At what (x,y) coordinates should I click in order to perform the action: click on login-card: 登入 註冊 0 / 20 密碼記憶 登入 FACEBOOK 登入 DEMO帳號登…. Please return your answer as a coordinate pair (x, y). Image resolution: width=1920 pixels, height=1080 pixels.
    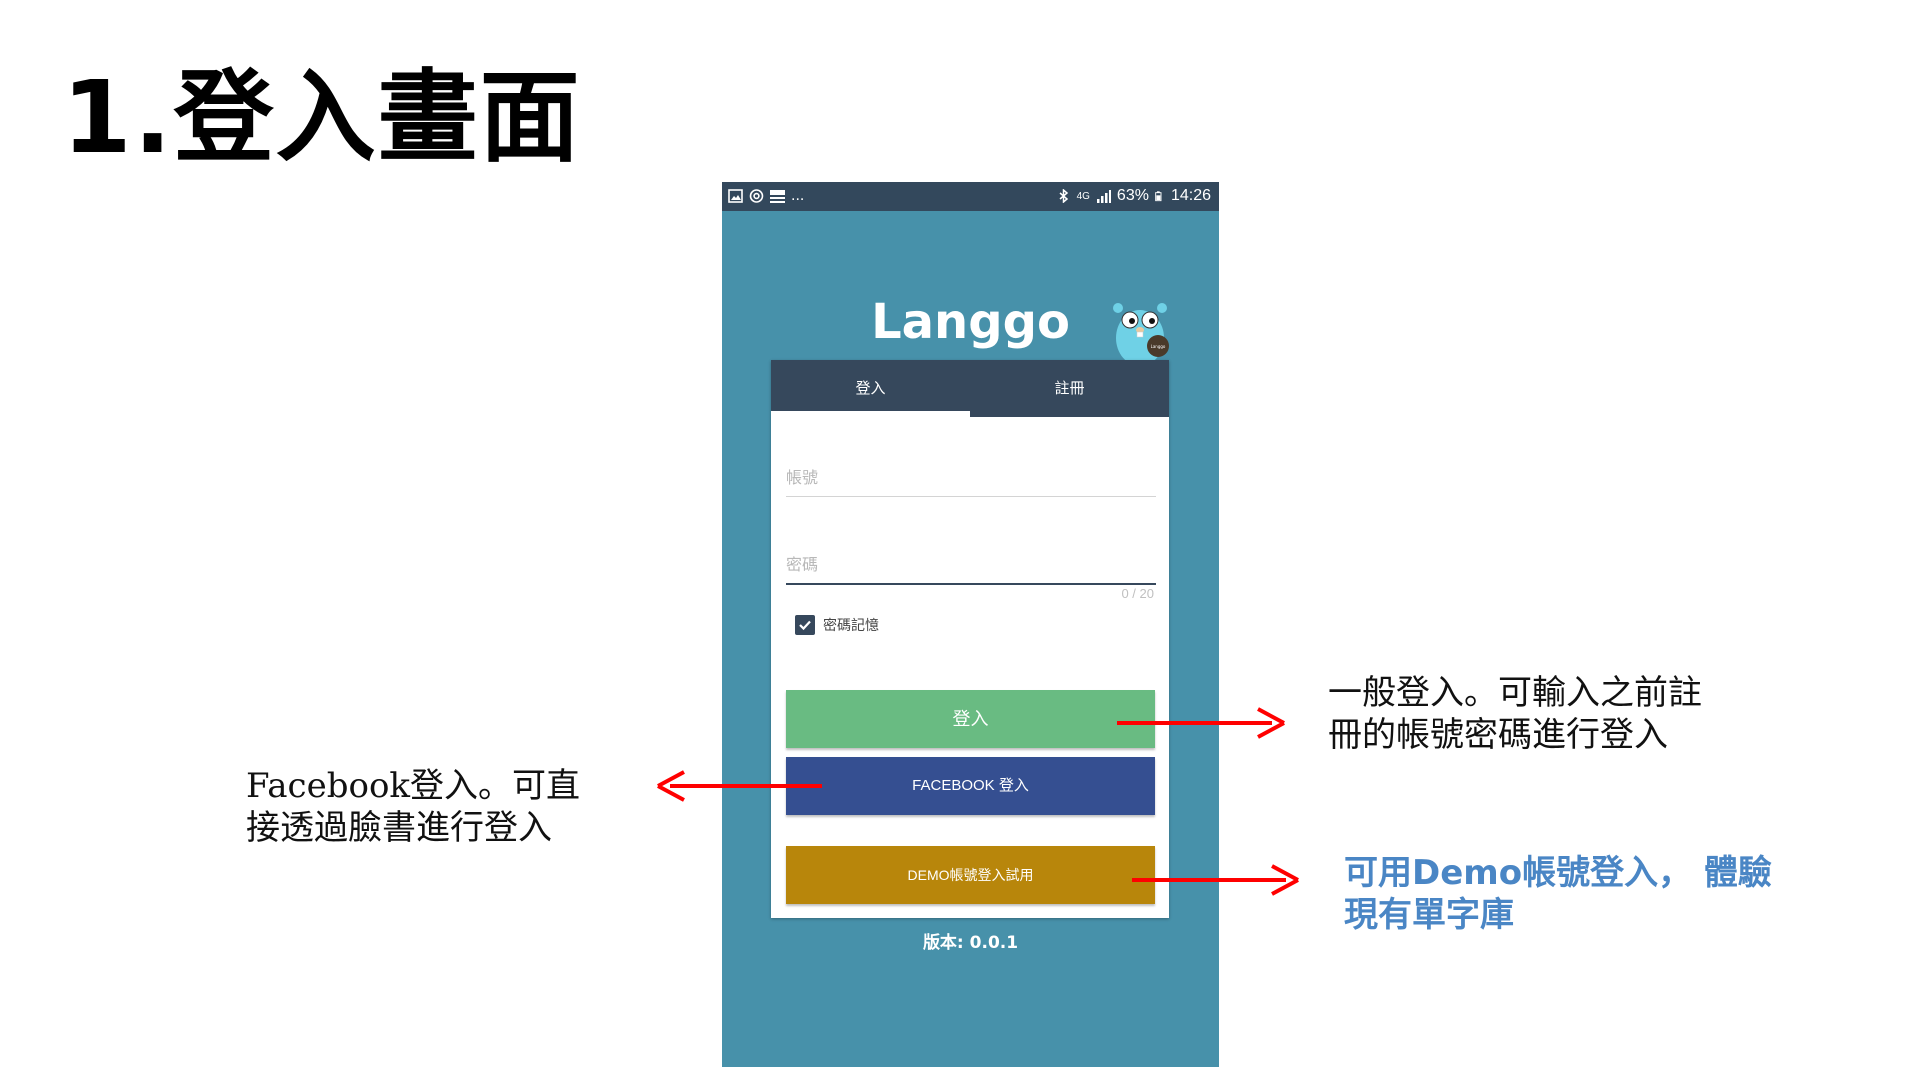
    Looking at the image, I should click on (970, 639).